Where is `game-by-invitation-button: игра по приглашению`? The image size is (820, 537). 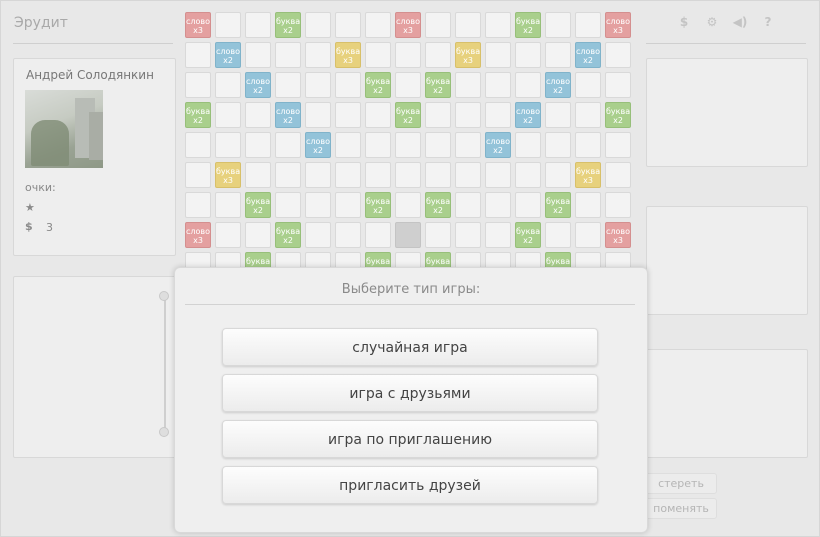 game-by-invitation-button: игра по приглашению is located at coordinates (410, 439).